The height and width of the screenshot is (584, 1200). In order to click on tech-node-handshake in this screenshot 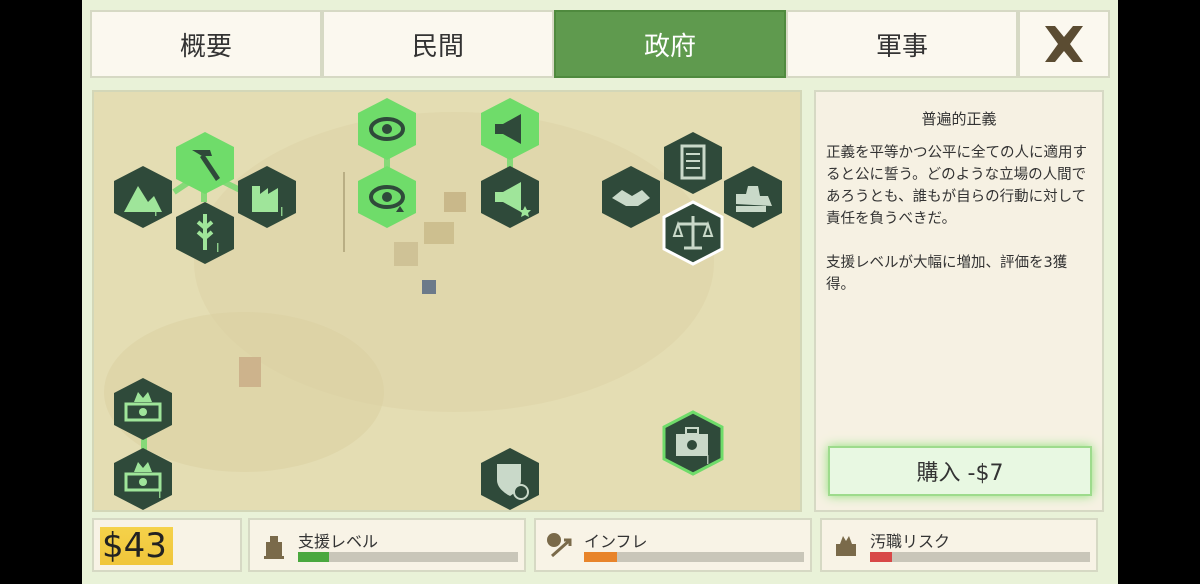, I will do `click(631, 197)`.